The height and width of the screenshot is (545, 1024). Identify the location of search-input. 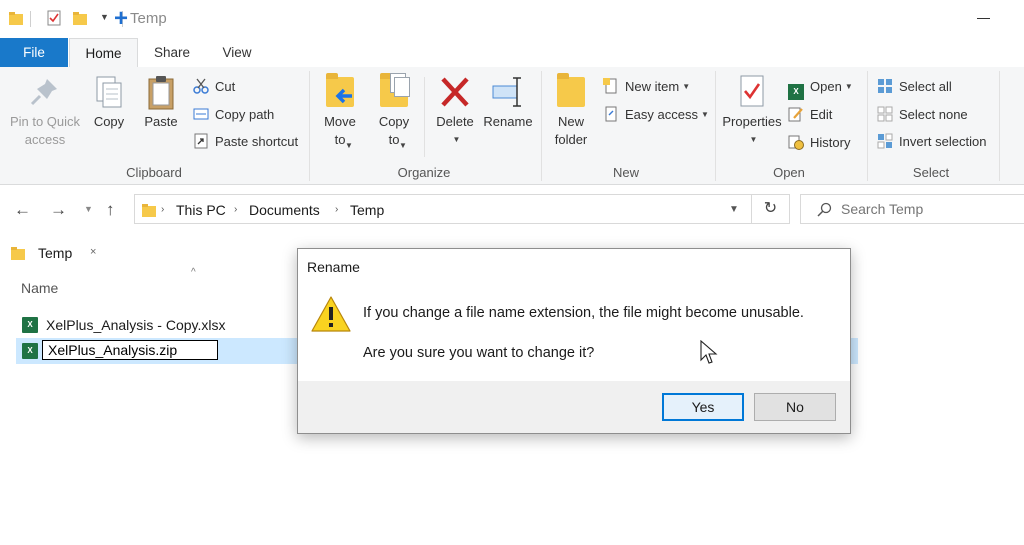
(931, 209).